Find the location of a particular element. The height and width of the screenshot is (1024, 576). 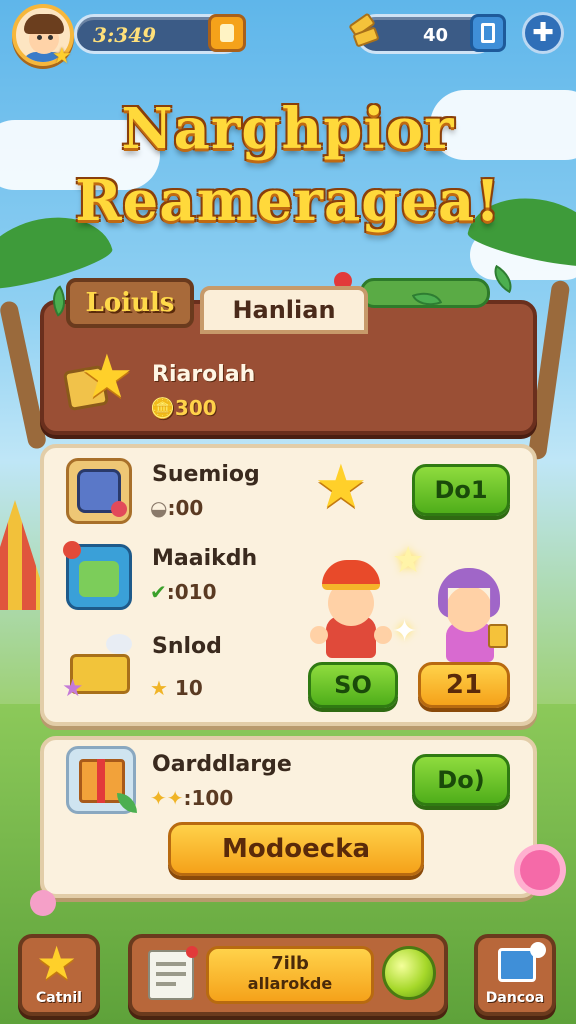

tab-lotus: Loiuls is located at coordinates (130, 303).